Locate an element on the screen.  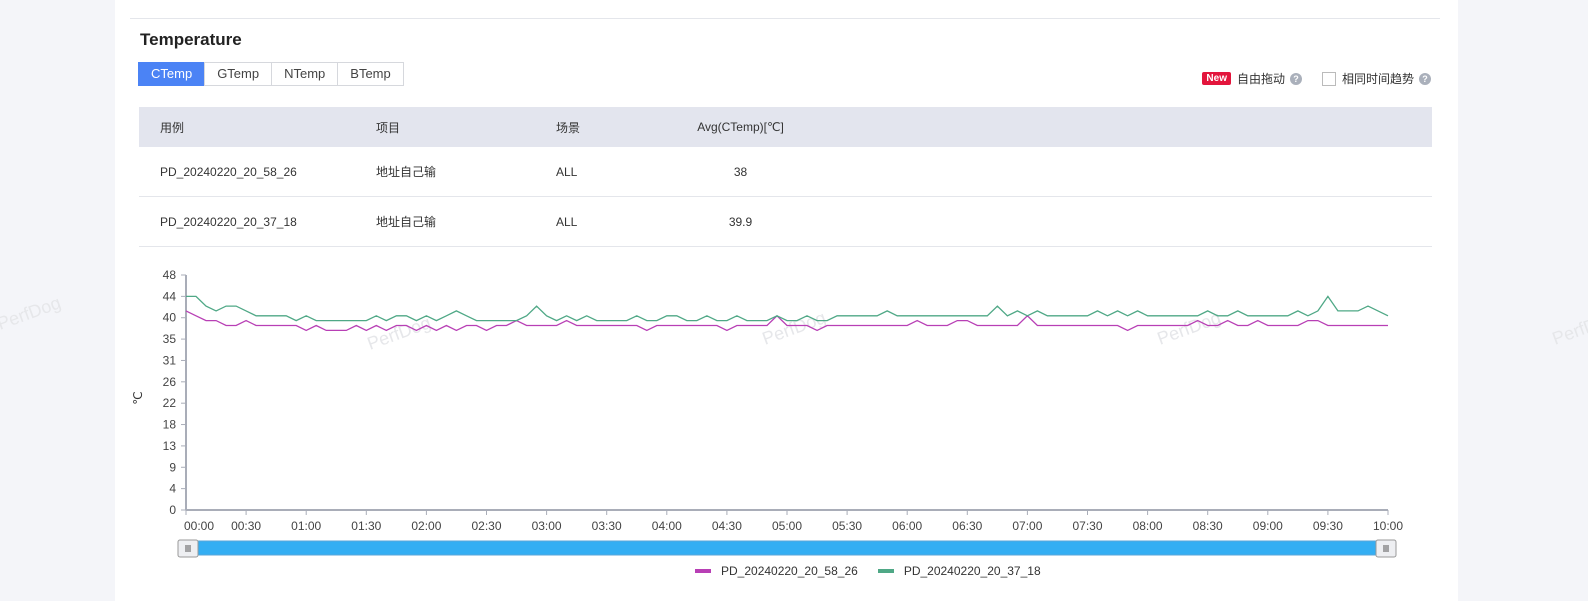
x-tick-label: 01:00 is located at coordinates (306, 526).